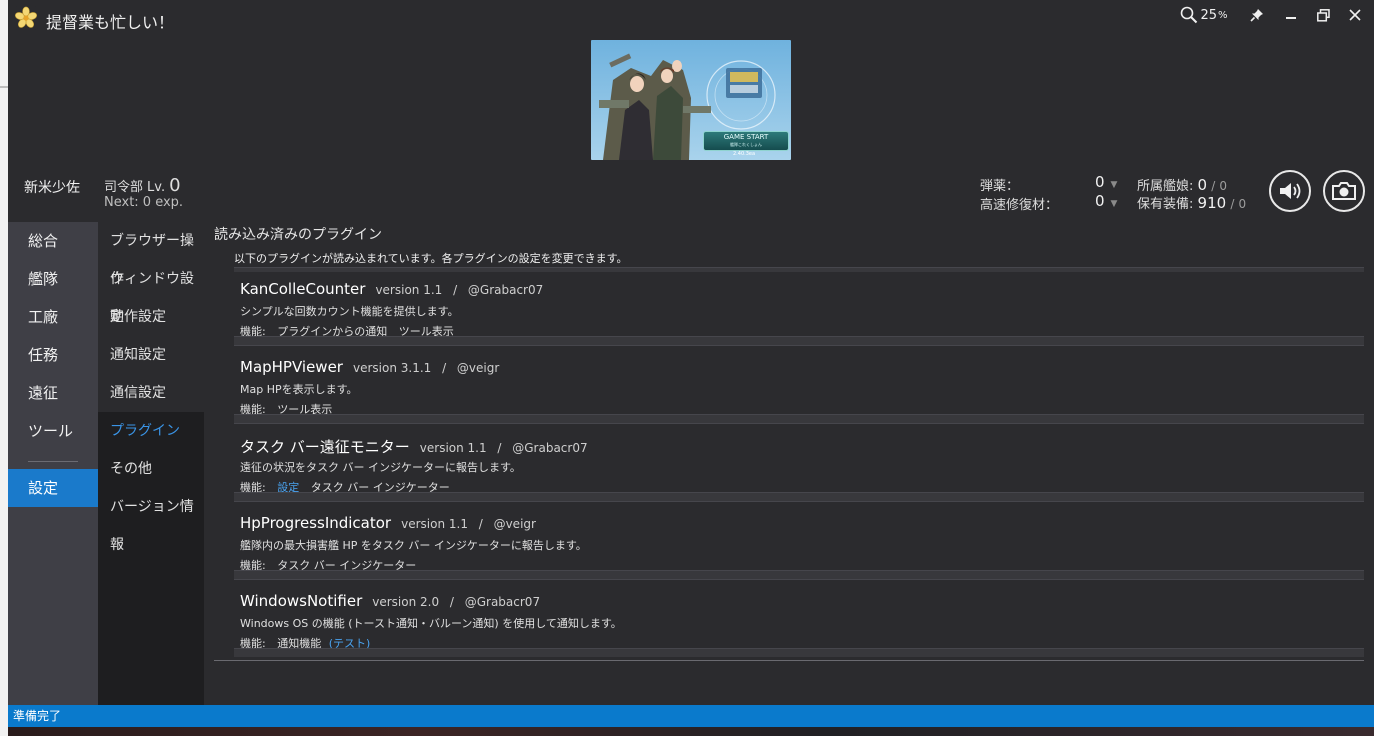 The width and height of the screenshot is (1374, 736). I want to click on close-icon, so click(1355, 15).